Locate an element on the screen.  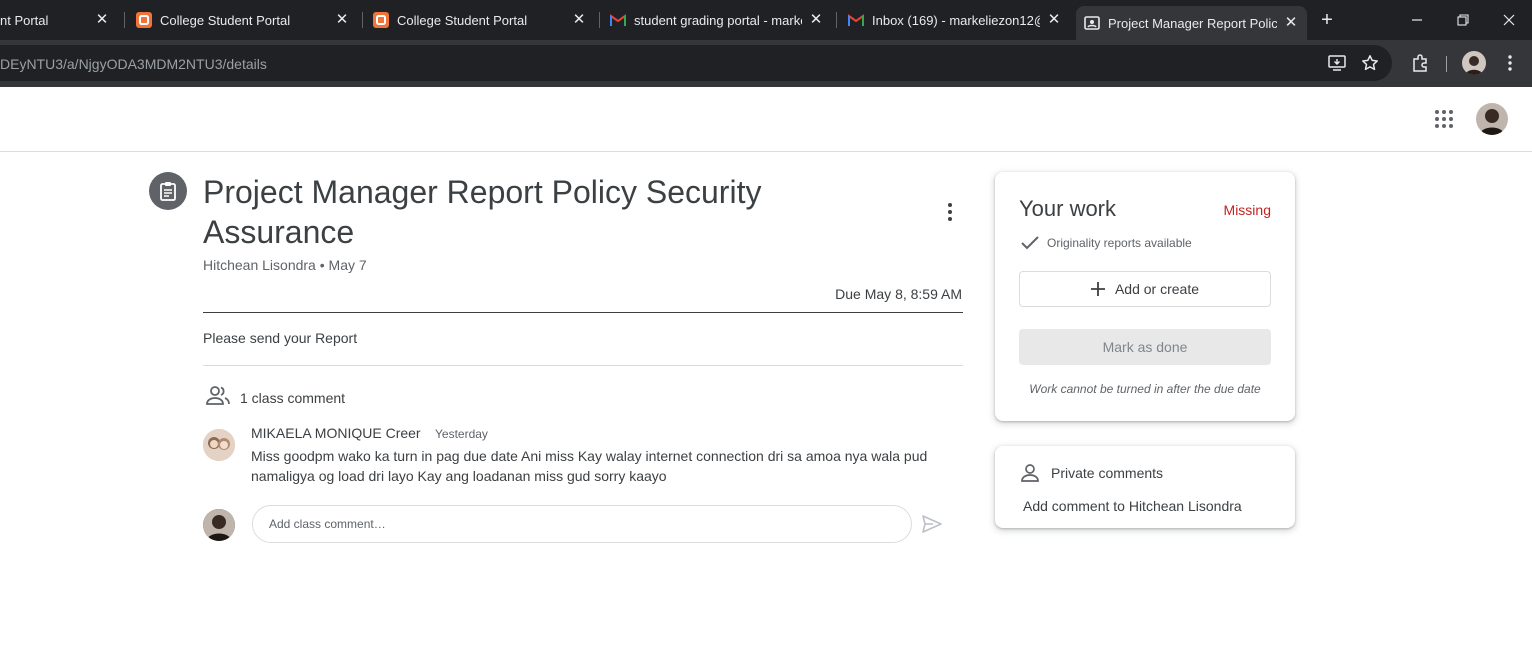
add-or-create-label: Add or create is located at coordinates (1157, 289).